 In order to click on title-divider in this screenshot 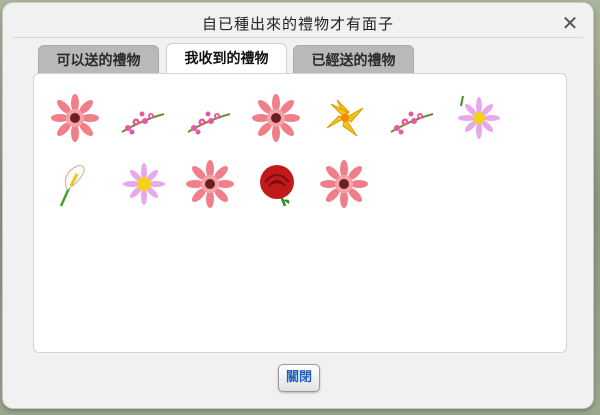, I will do `click(298, 37)`.